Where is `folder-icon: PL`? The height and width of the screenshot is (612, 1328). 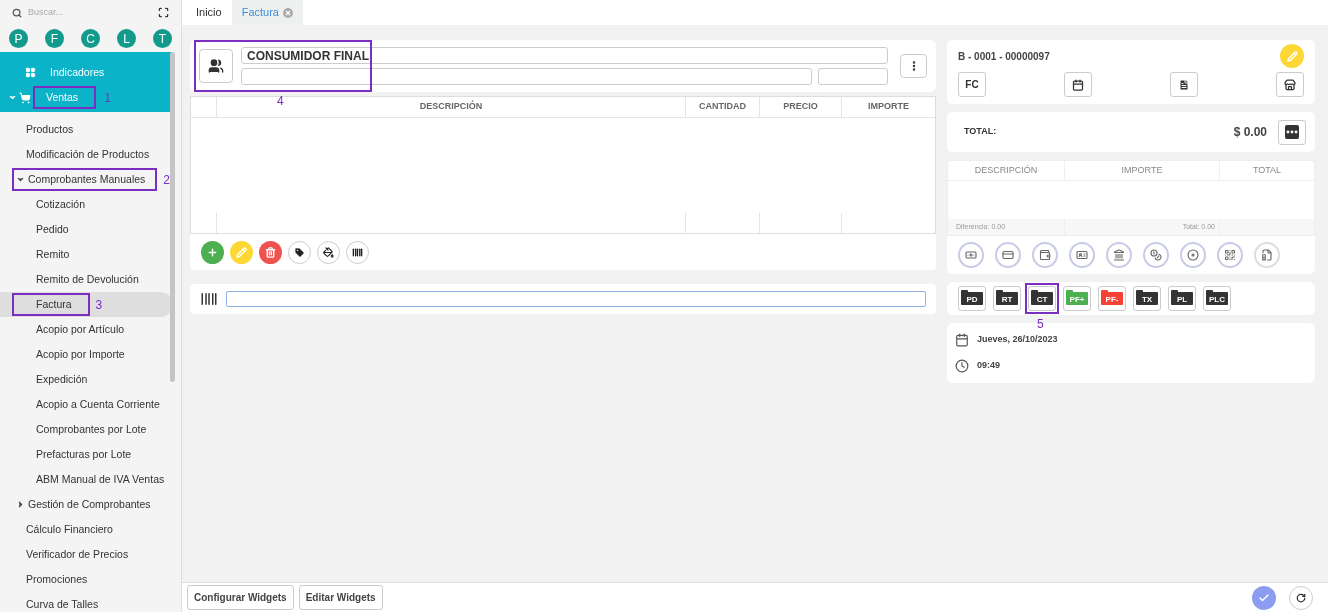 folder-icon: PL is located at coordinates (1182, 298).